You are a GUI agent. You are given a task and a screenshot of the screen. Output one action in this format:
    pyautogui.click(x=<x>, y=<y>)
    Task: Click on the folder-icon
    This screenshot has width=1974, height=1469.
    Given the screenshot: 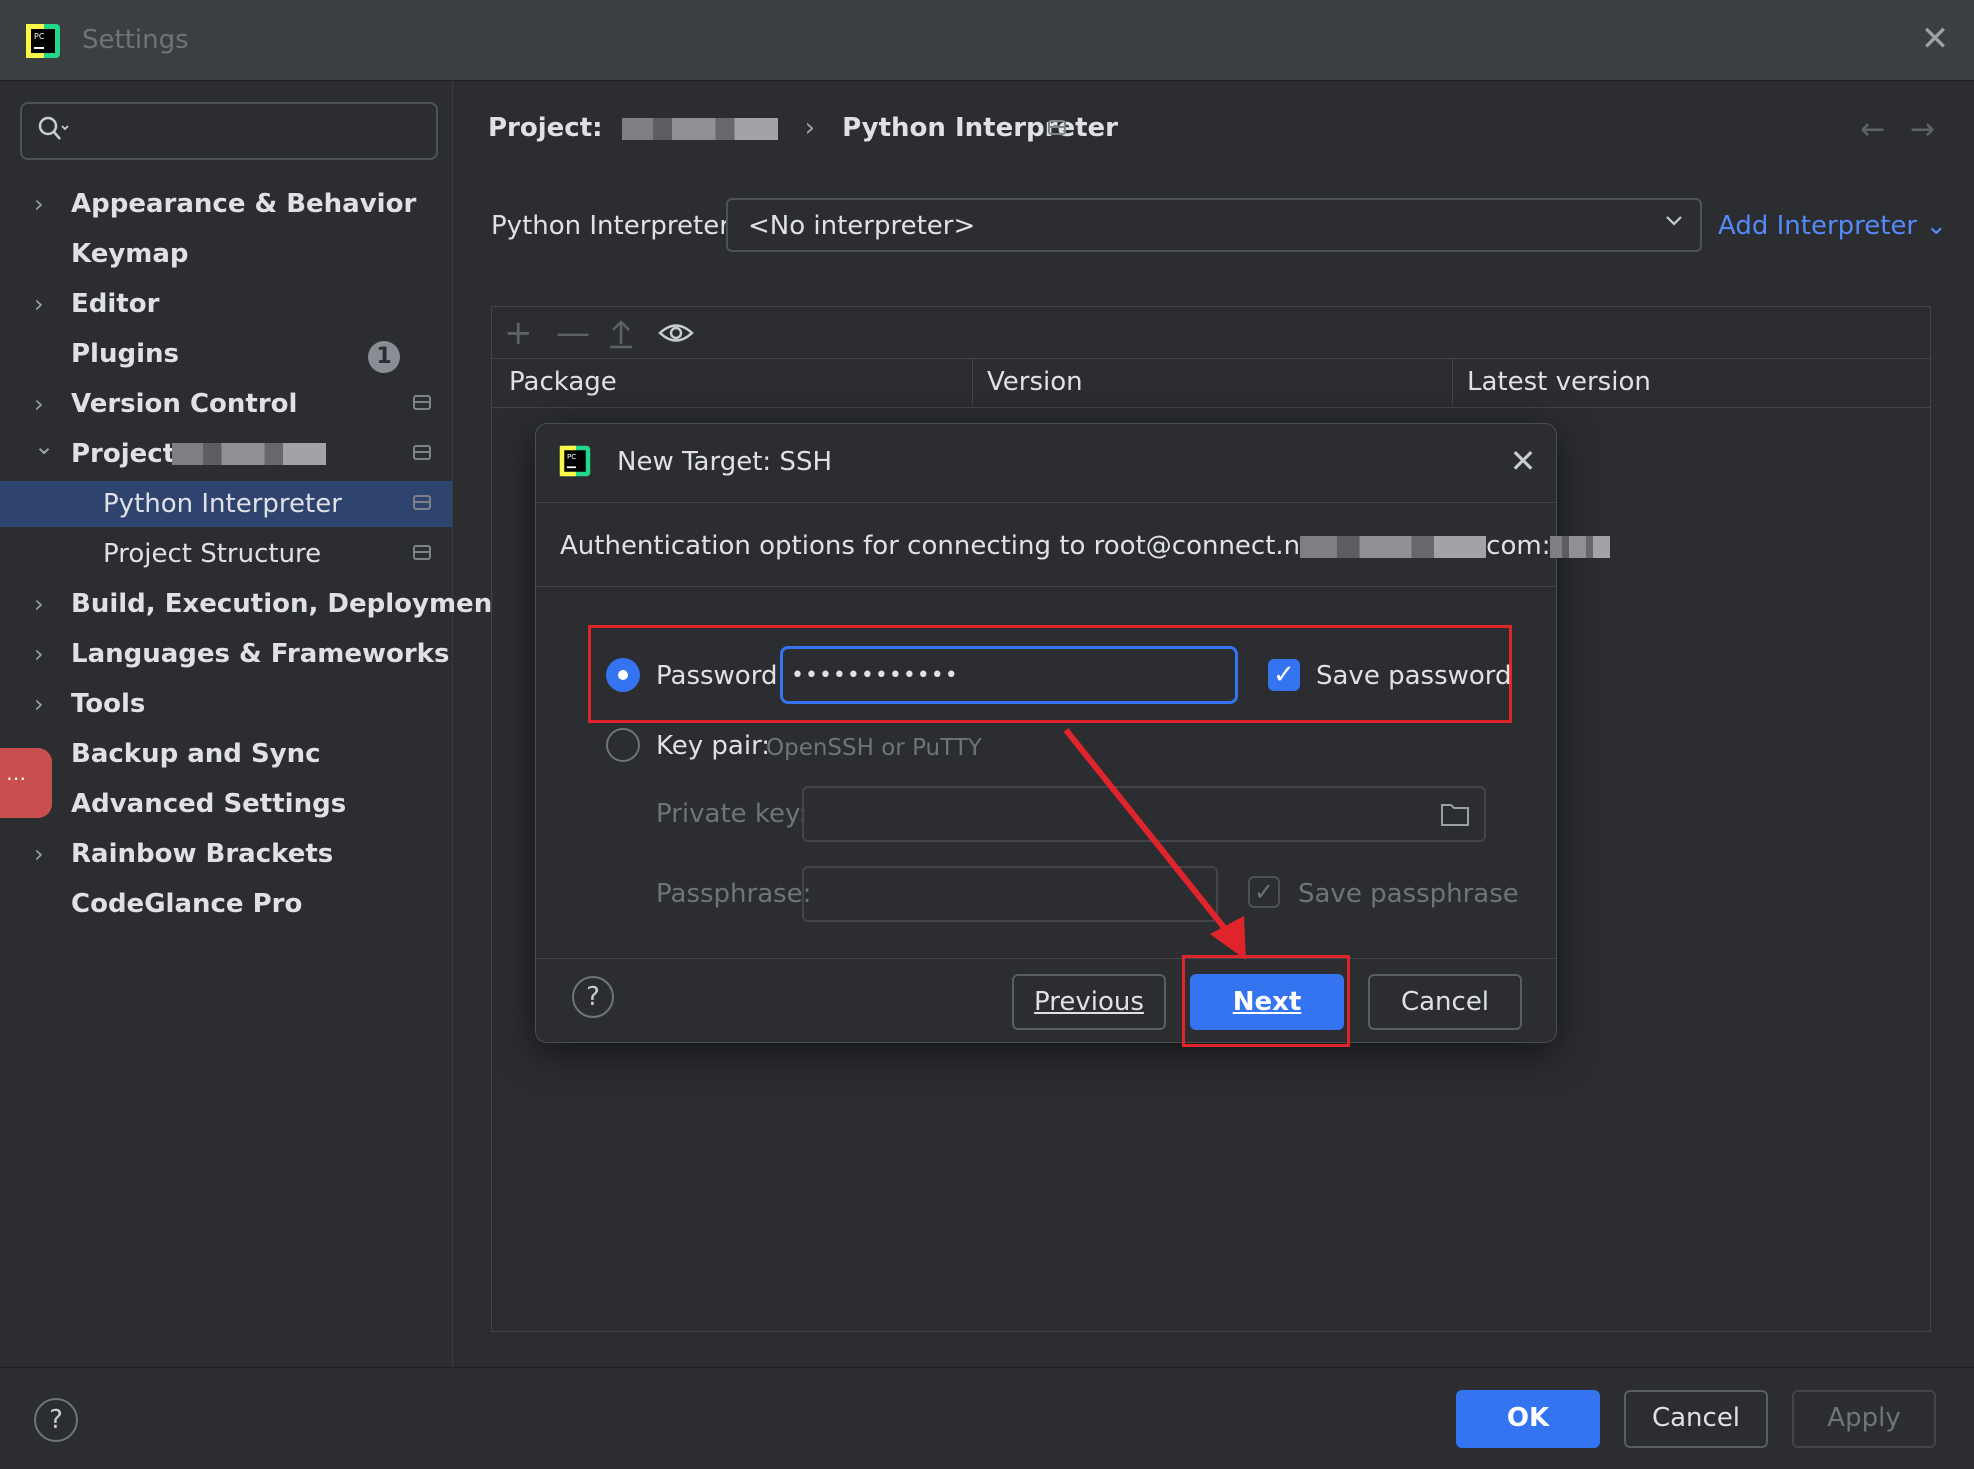 What is the action you would take?
    pyautogui.click(x=1455, y=814)
    